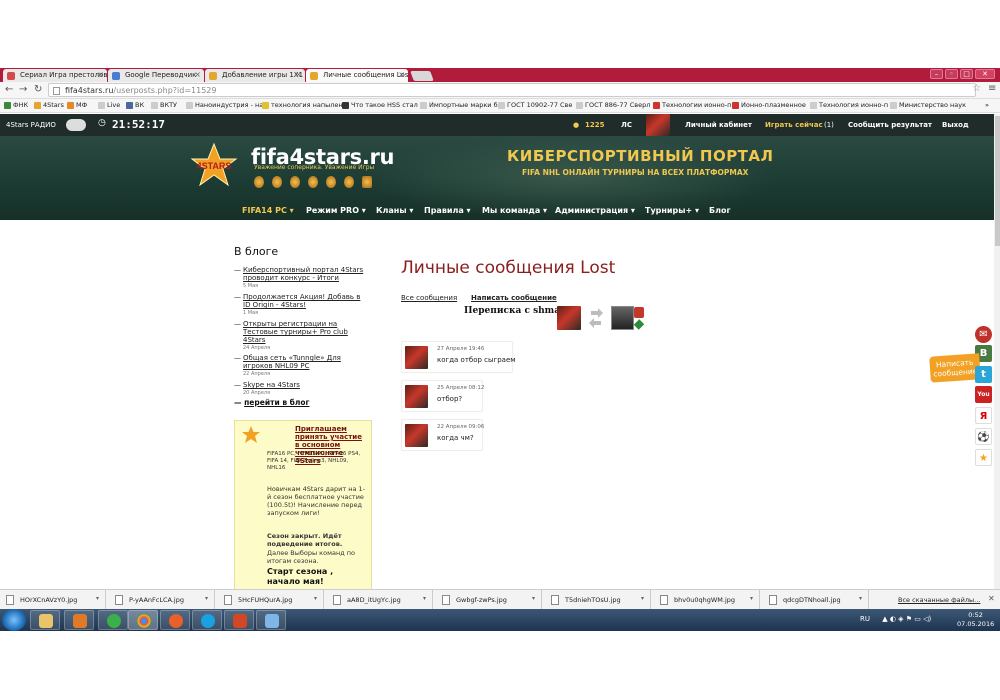 This screenshot has width=1000, height=700. I want to click on bookmark-item: Технологии ионно-п, so click(692, 105).